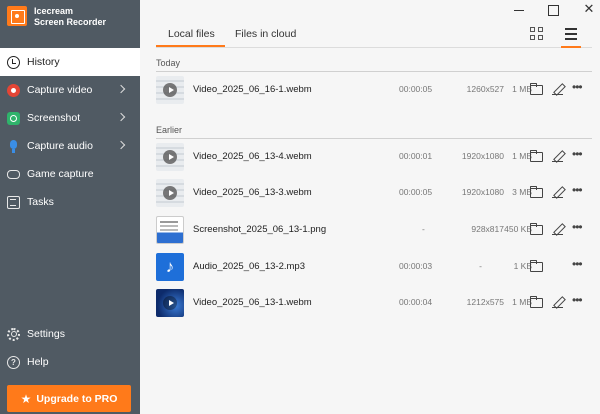  I want to click on sidebar-item-tasks: Tasks, so click(70, 202).